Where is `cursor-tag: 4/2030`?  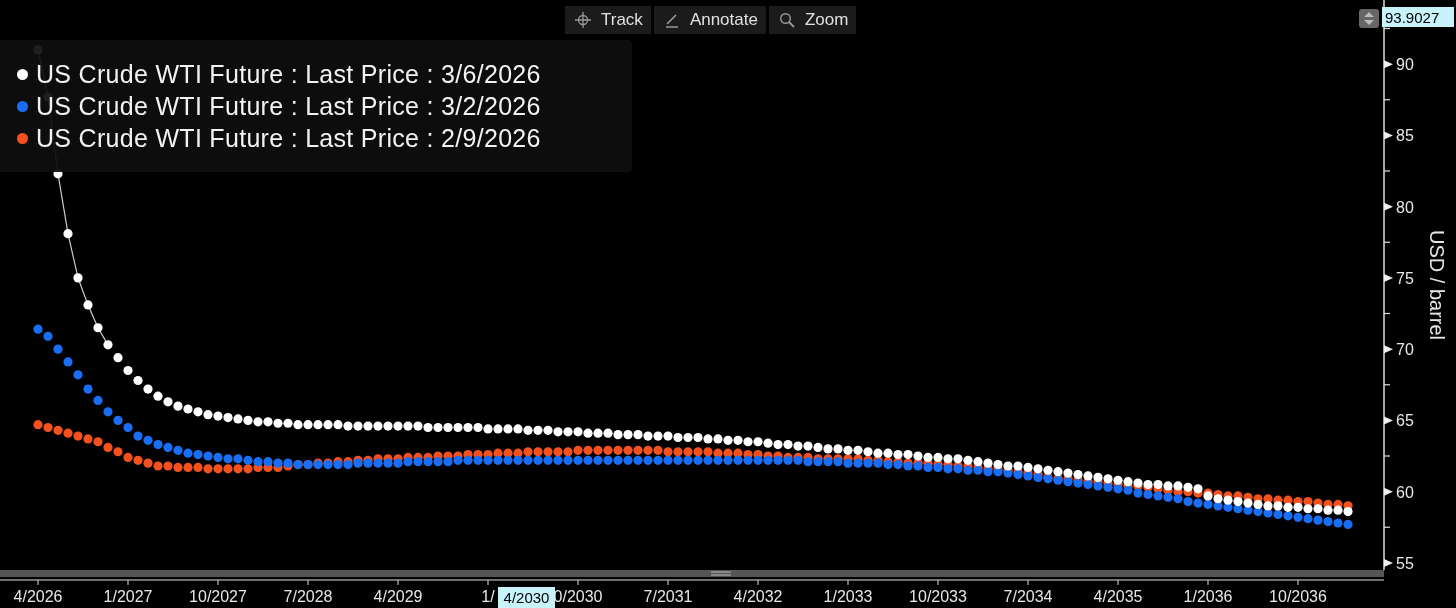
cursor-tag: 4/2030 is located at coordinates (526, 597).